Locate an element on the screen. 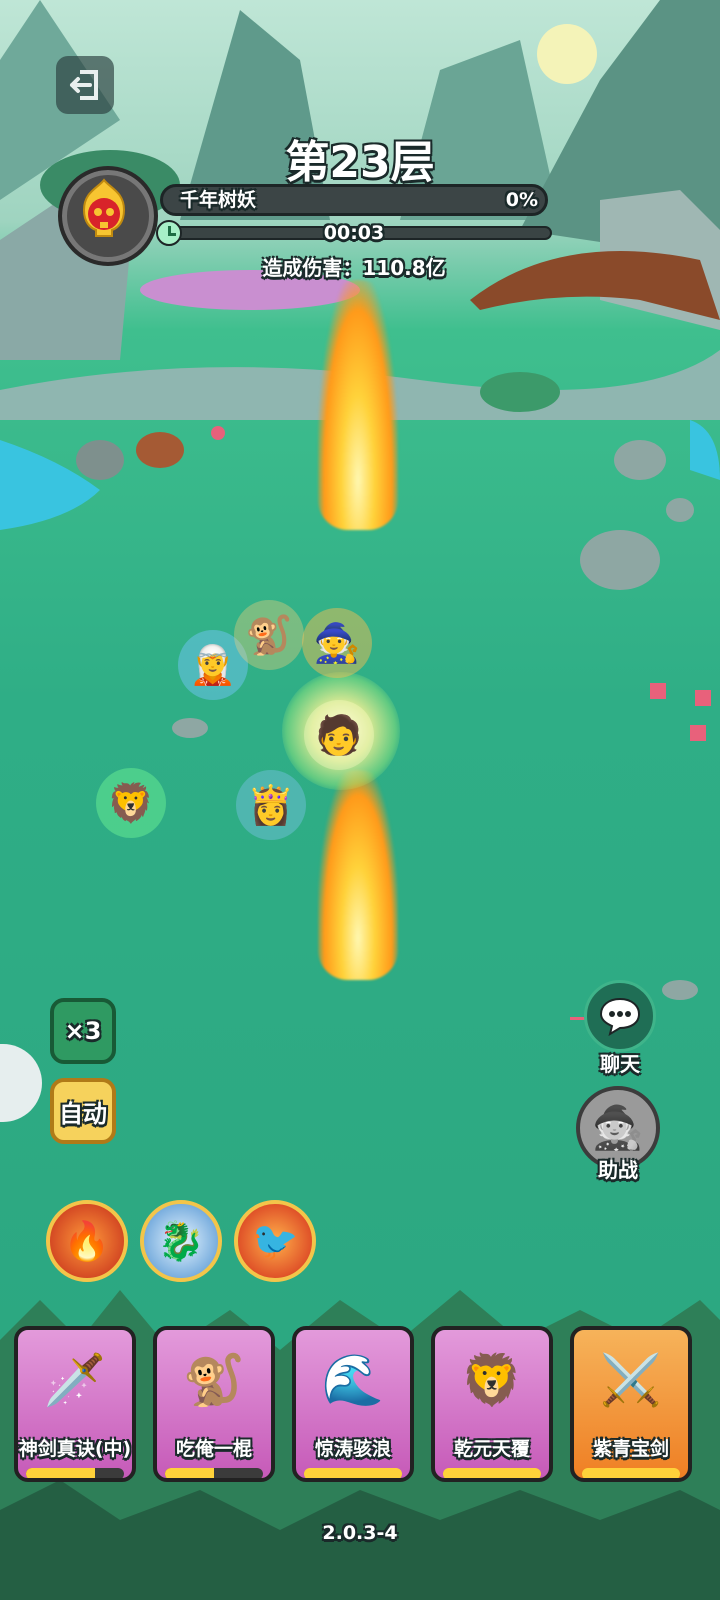 This screenshot has width=720, height=1600. version-label: 2.0.3-4 is located at coordinates (360, 1533).